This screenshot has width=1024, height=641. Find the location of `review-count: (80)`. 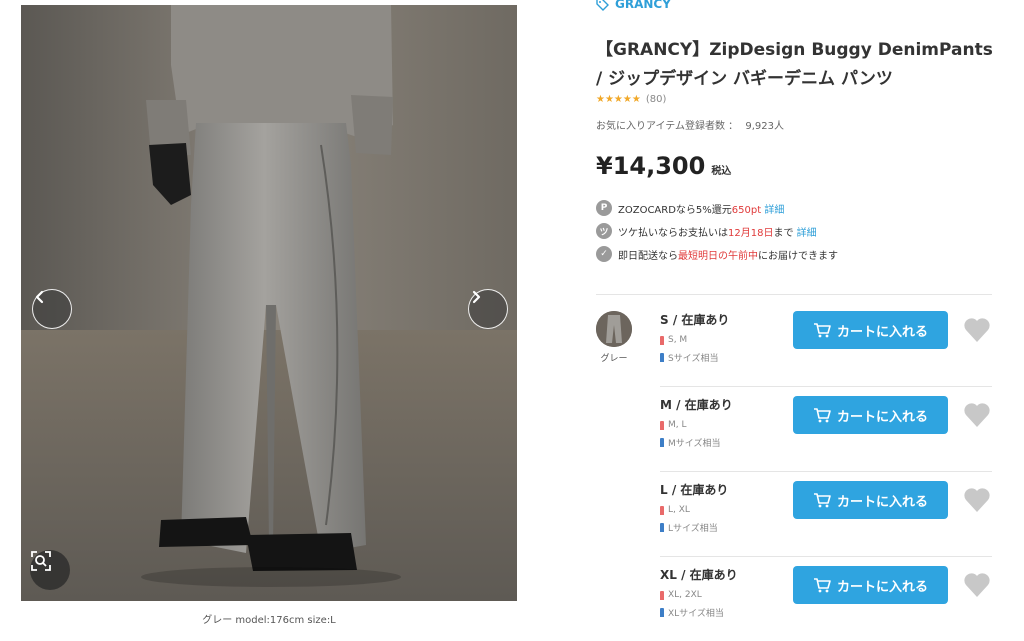

review-count: (80) is located at coordinates (656, 99).